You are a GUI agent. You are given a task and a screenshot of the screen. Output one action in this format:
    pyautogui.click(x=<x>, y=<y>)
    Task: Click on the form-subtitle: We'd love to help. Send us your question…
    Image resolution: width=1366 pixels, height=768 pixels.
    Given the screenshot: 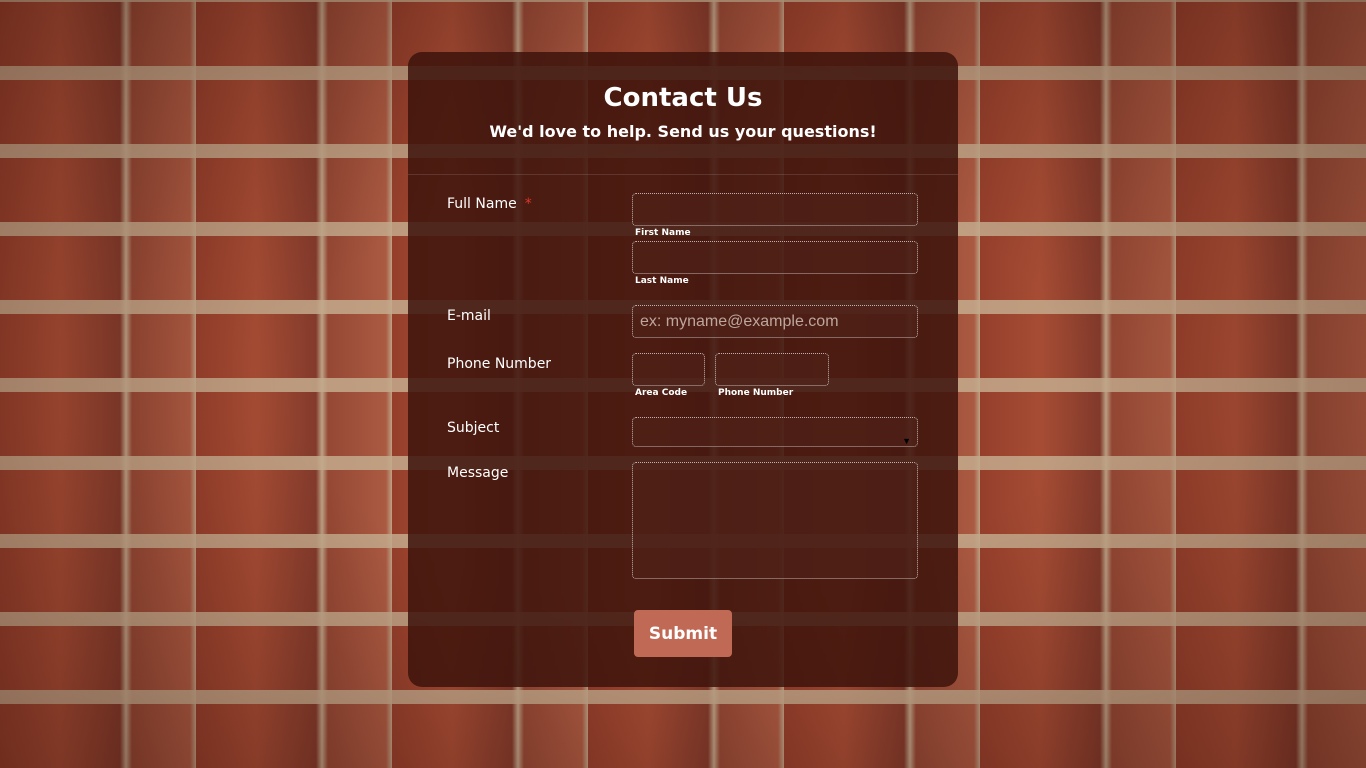 What is the action you would take?
    pyautogui.click(x=683, y=131)
    